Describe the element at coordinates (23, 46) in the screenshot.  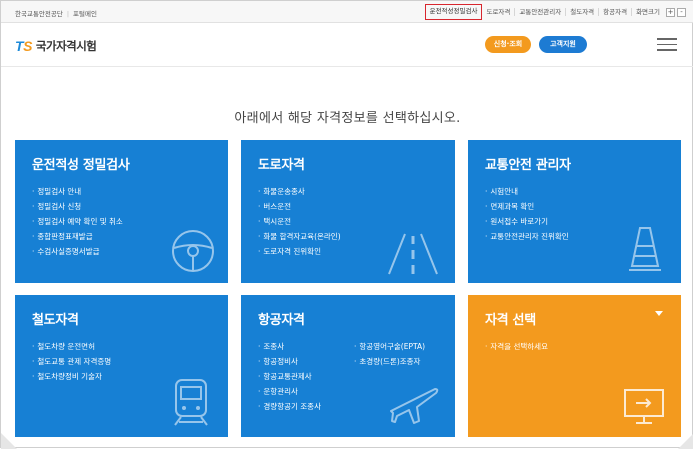
I see `logo-ts-mark: TS` at that location.